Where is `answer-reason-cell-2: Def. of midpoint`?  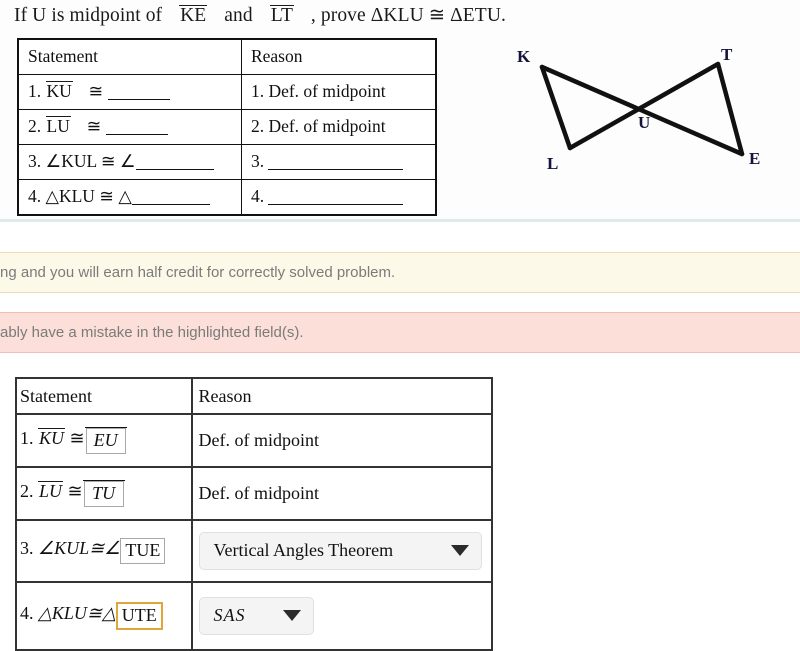
answer-reason-cell-2: Def. of midpoint is located at coordinates (341, 493).